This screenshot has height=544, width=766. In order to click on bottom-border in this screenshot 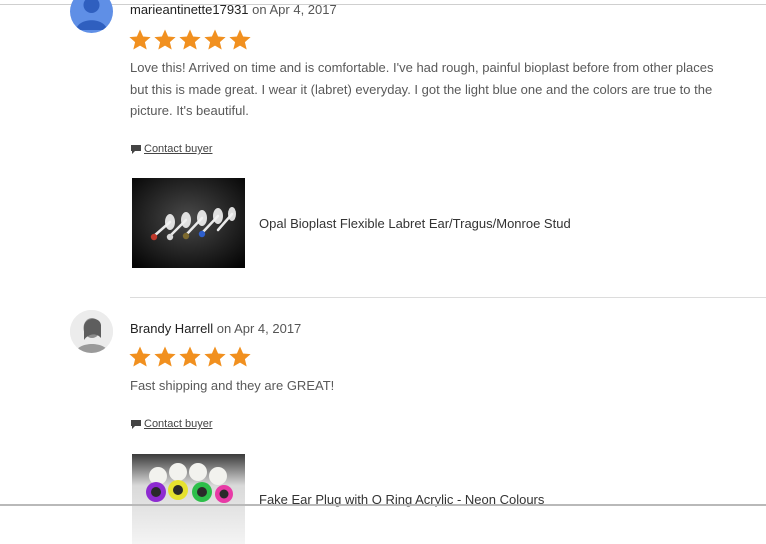, I will do `click(383, 505)`.